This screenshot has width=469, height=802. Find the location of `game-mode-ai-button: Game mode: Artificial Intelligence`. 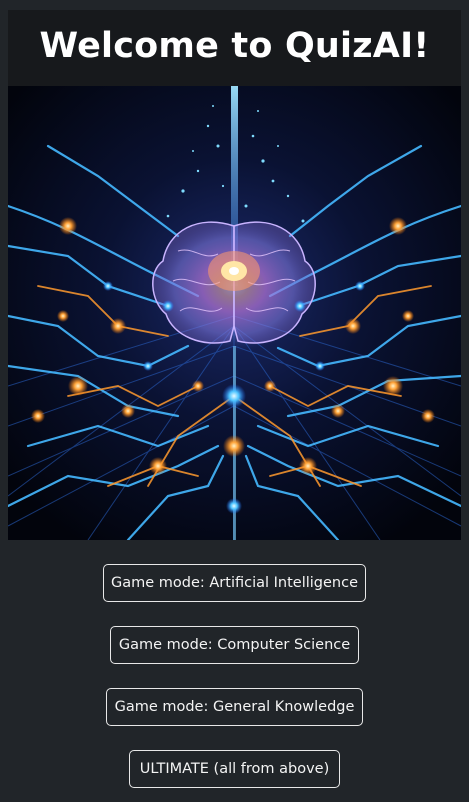

game-mode-ai-button: Game mode: Artificial Intelligence is located at coordinates (234, 583).